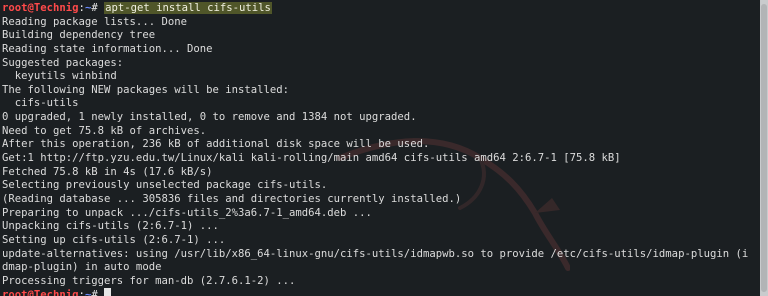  I want to click on output-line: Building dependency tree, so click(79, 35).